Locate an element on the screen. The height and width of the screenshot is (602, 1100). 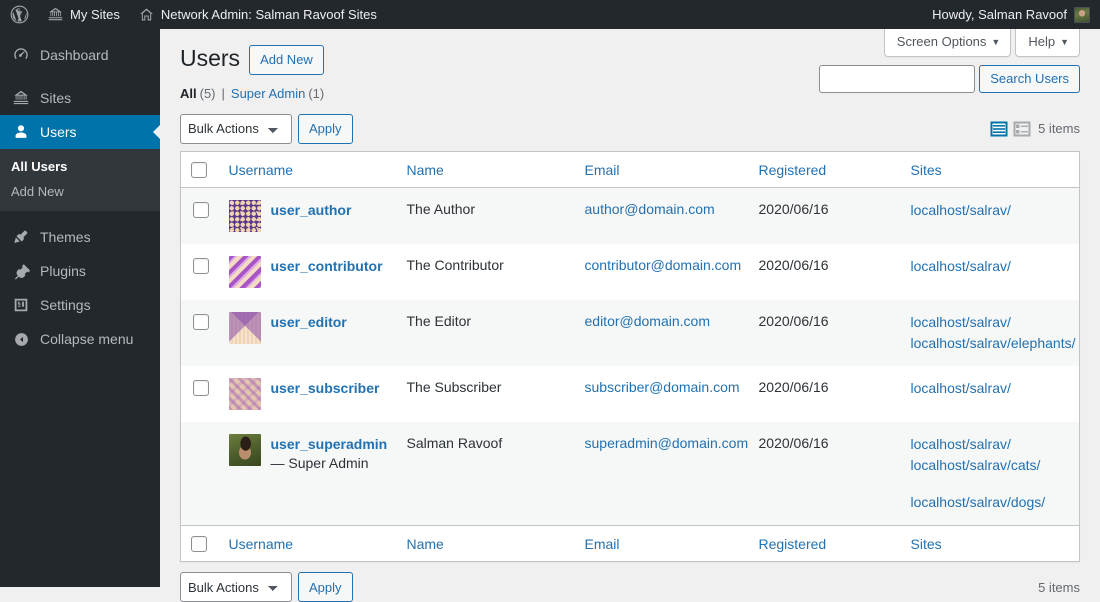
sidebar-item-label: Themes is located at coordinates (65, 237).